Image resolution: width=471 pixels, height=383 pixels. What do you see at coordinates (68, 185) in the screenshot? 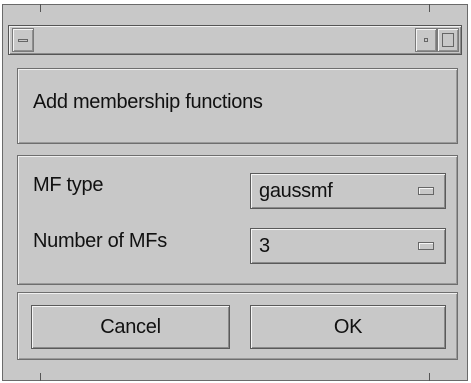
I see `mf-type-label: MF type` at bounding box center [68, 185].